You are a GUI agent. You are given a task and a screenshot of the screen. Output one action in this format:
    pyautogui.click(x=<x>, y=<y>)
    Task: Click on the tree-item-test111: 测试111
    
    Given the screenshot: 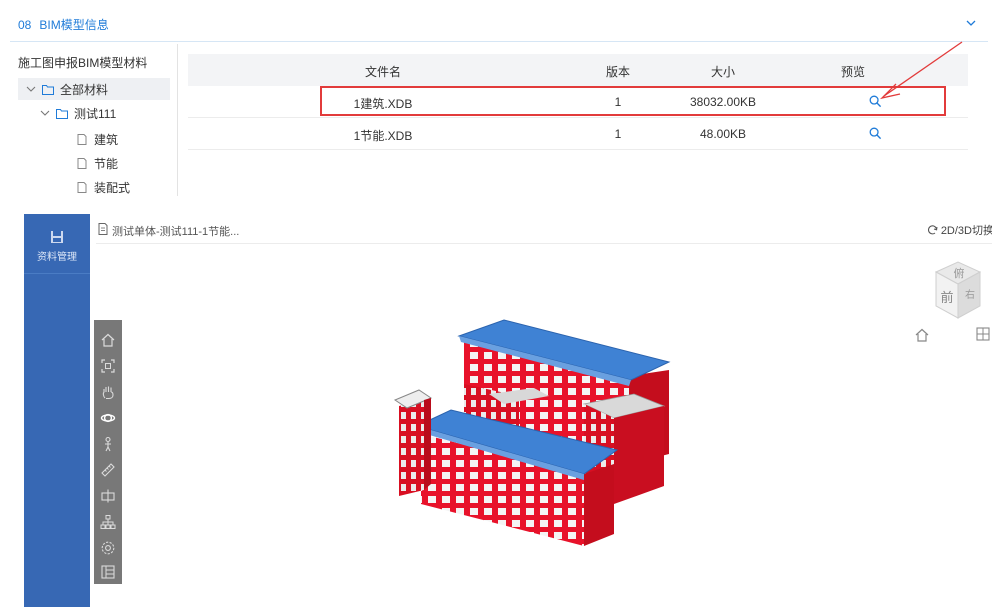 What is the action you would take?
    pyautogui.click(x=78, y=113)
    